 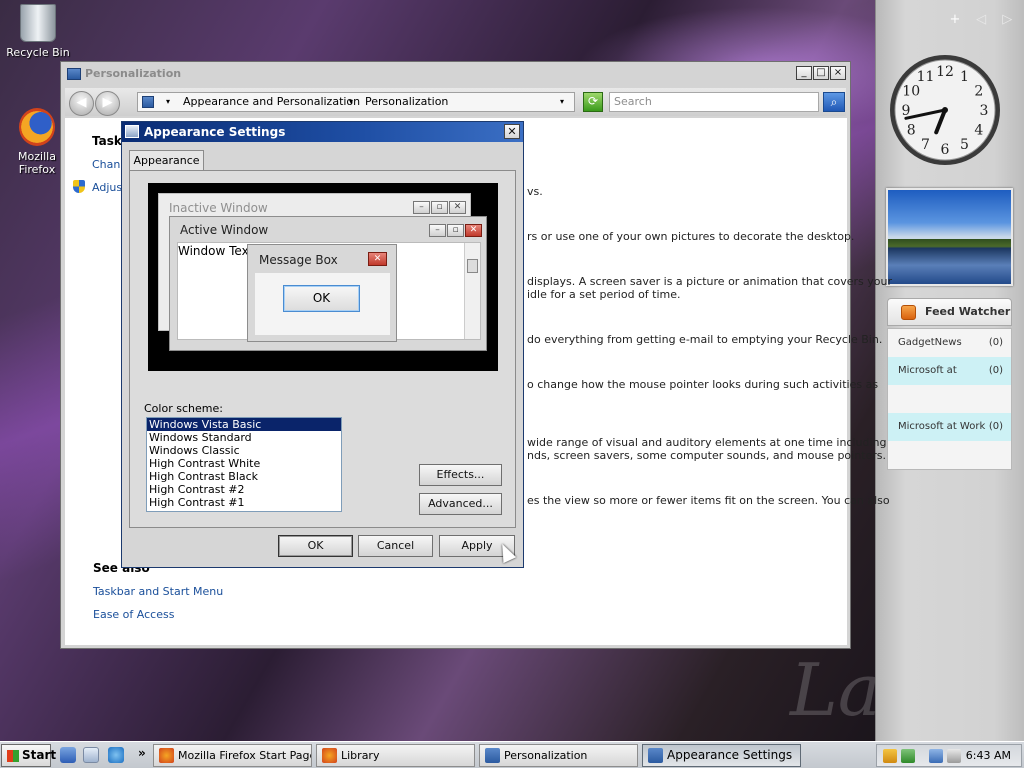 What do you see at coordinates (955, 19) in the screenshot?
I see `add-gadget-button: +` at bounding box center [955, 19].